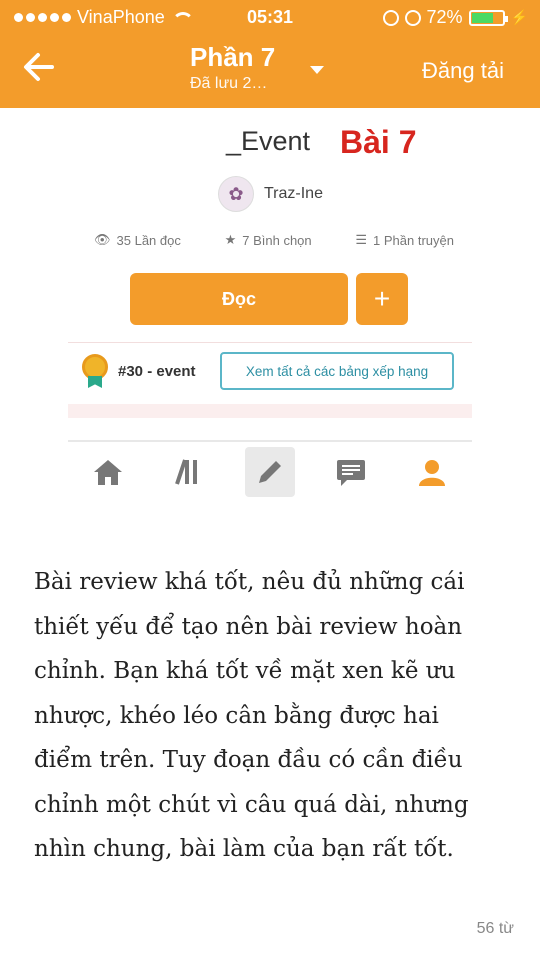  What do you see at coordinates (244, 849) in the screenshot?
I see `review-line: nhìn chung, bài làm của bạn rất tốt.` at bounding box center [244, 849].